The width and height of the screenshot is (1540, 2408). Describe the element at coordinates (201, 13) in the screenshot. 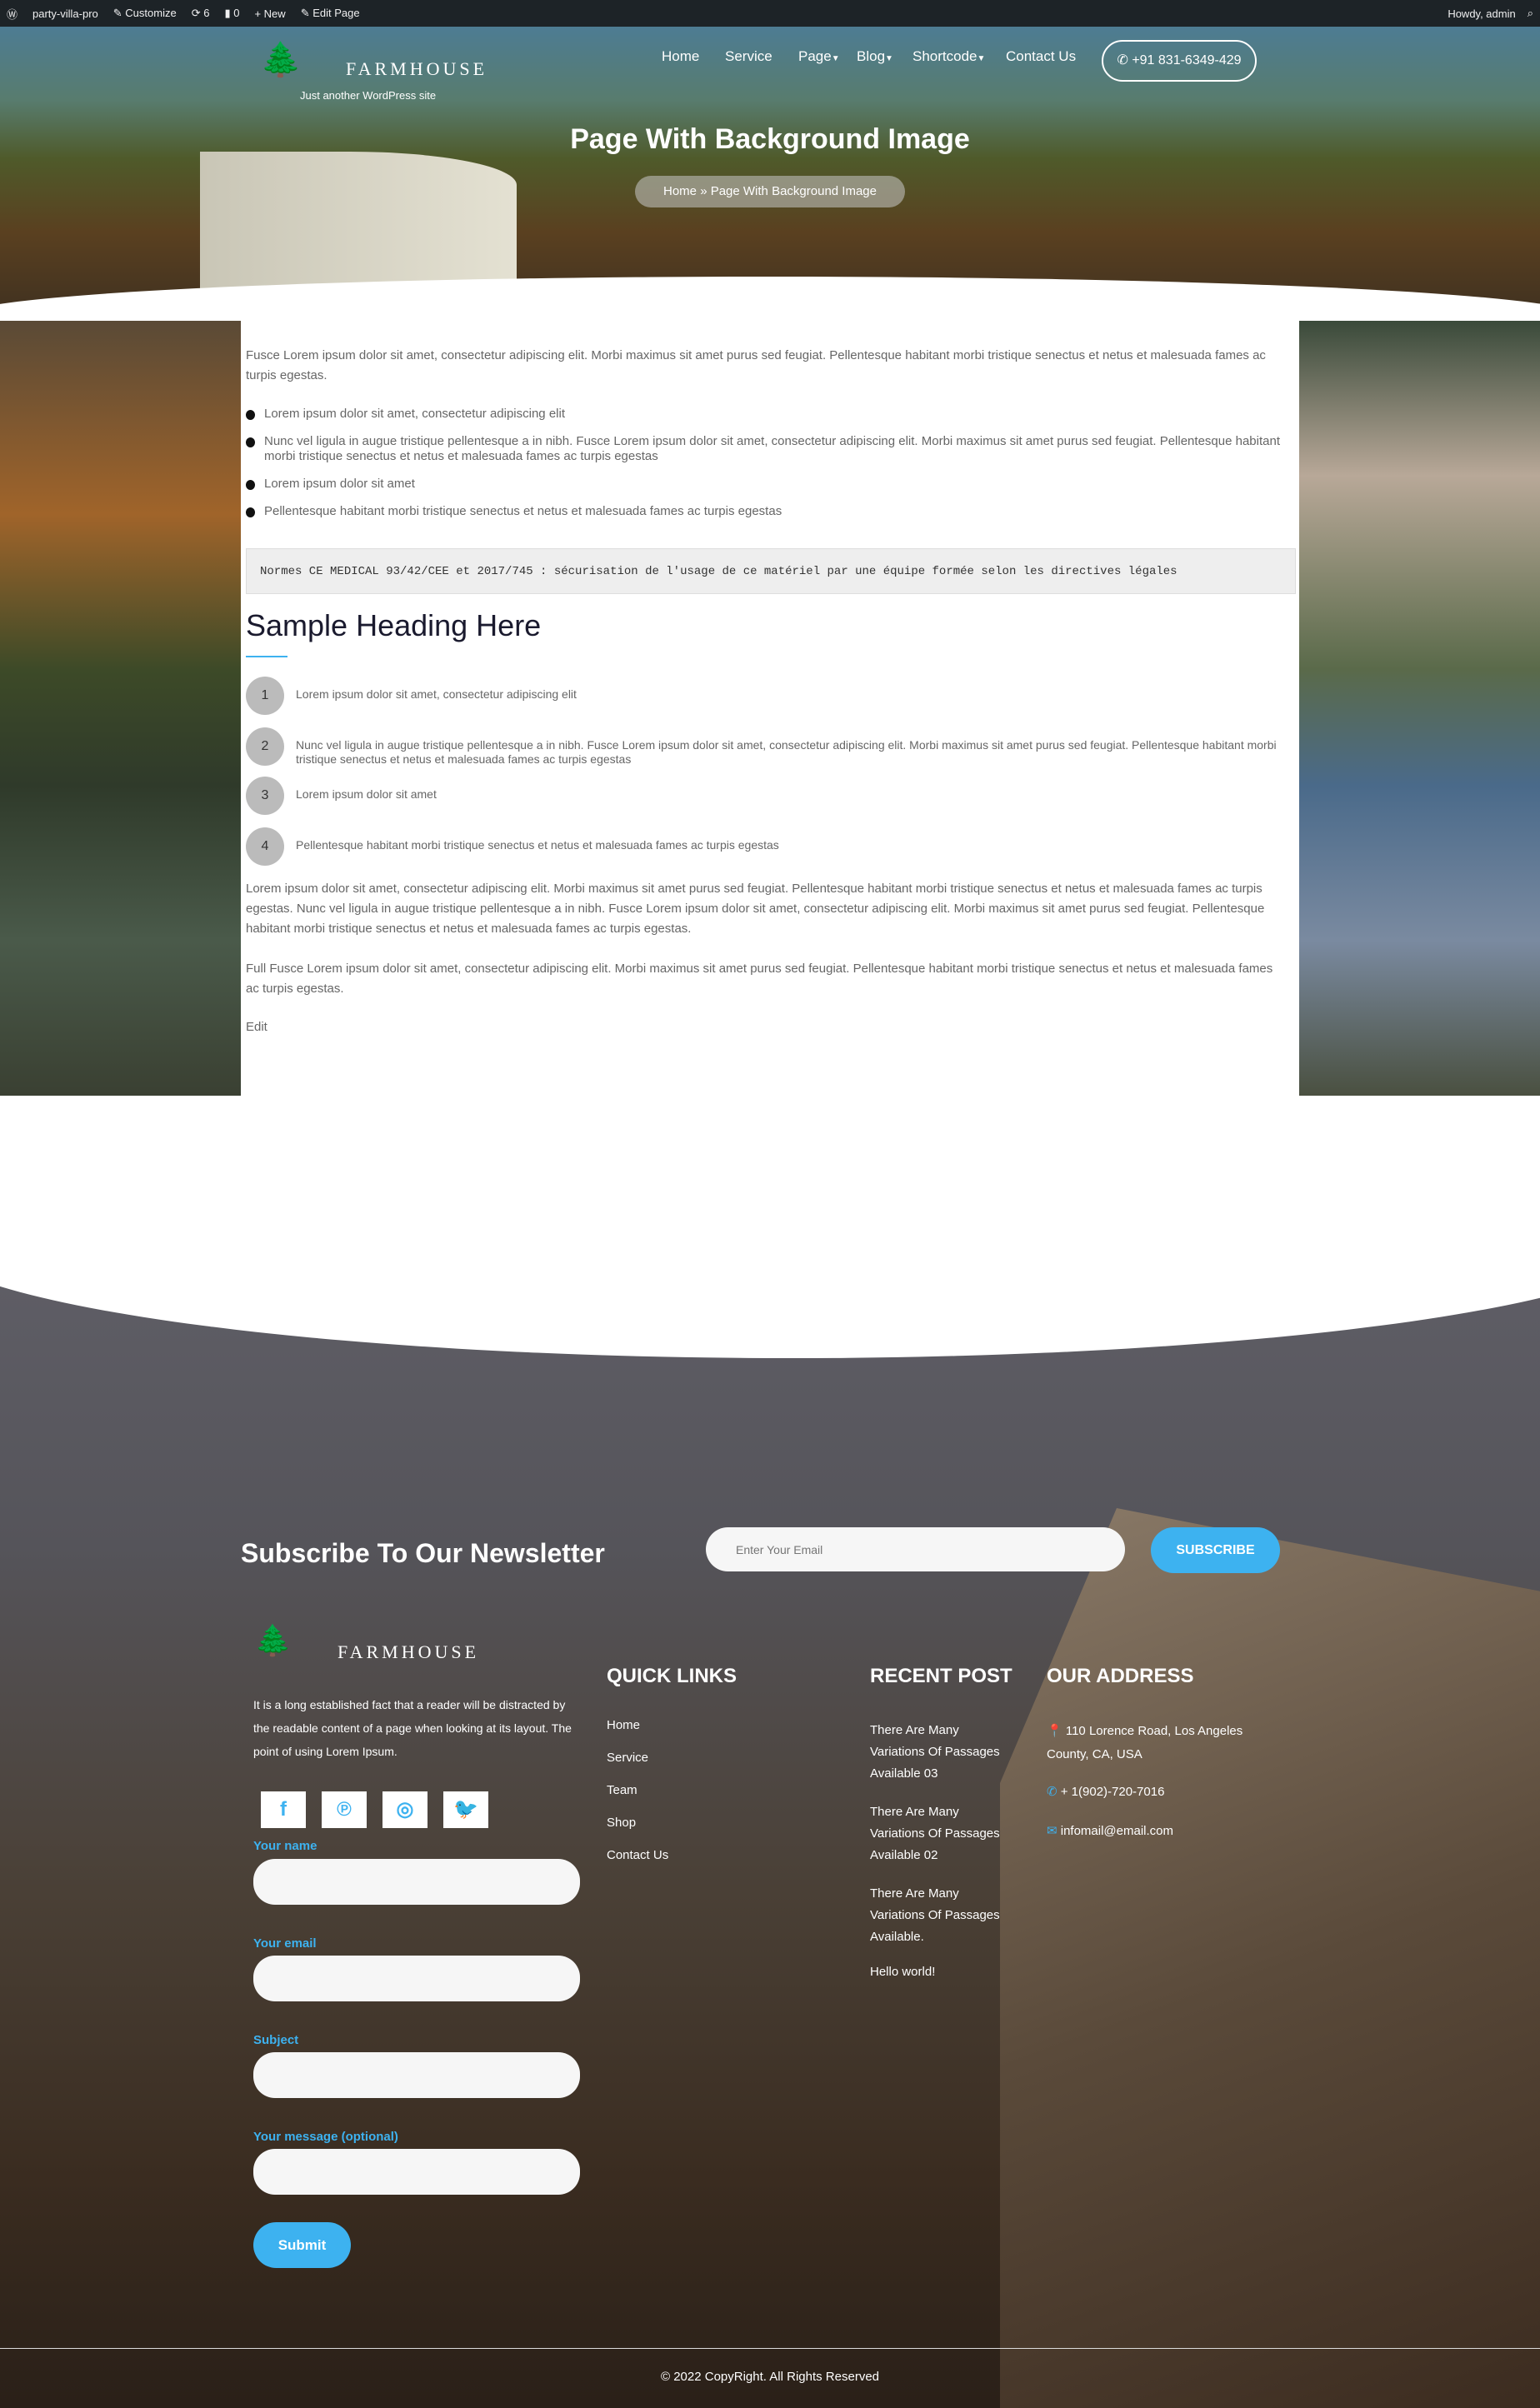

I see `admin-updates-link: ⟳ 6` at that location.